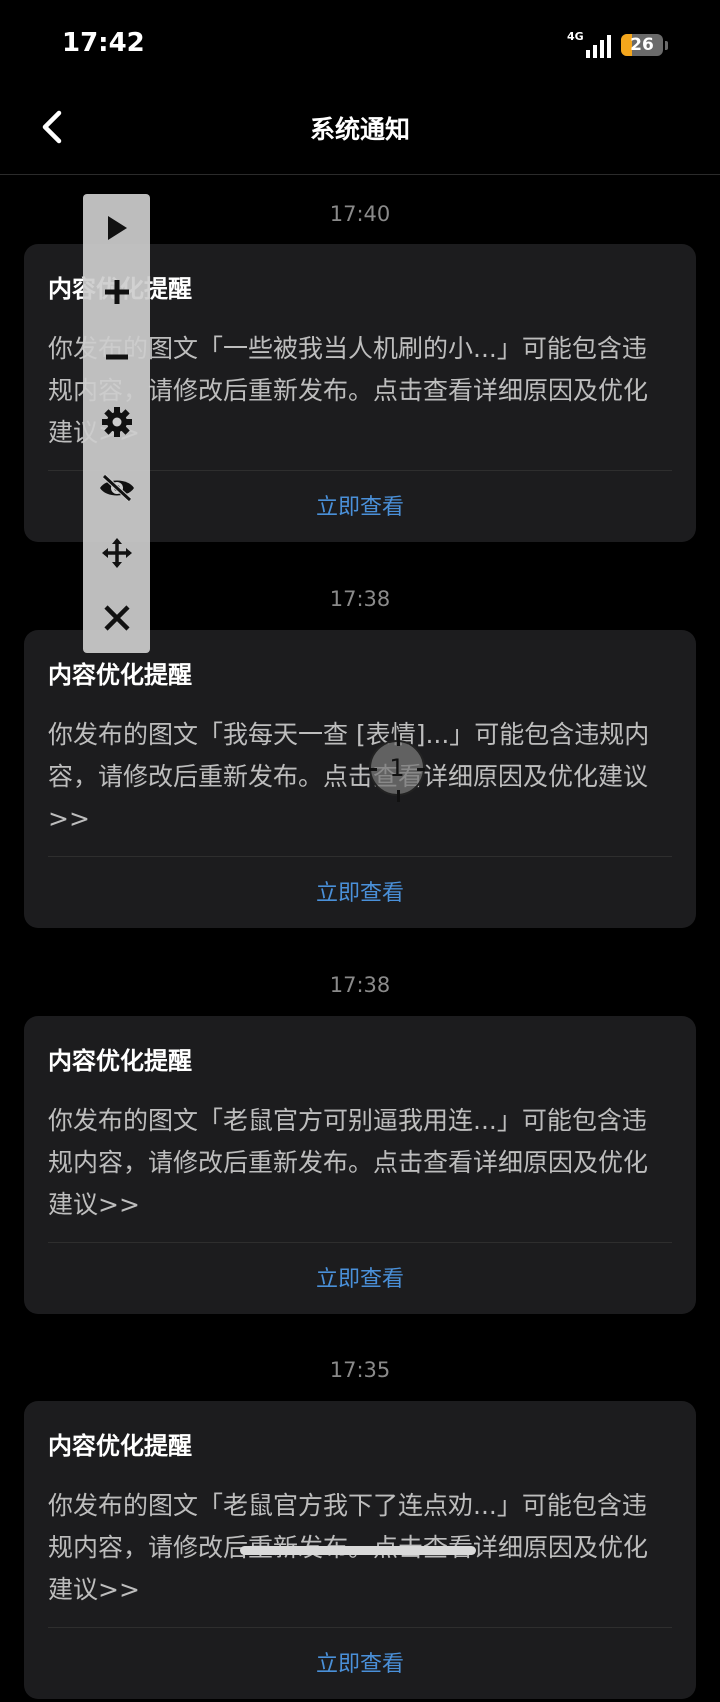  I want to click on status-bar: 17:42 4G 26, so click(360, 45).